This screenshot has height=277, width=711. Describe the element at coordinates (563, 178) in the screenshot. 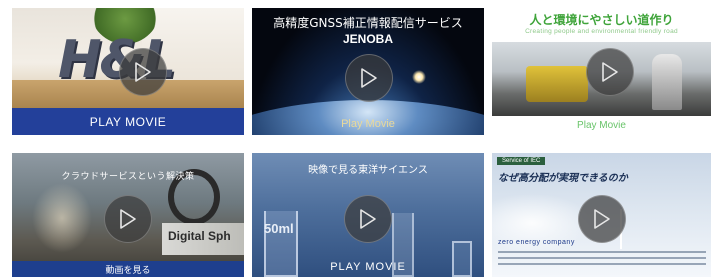

I see `video-title: なぜ高分配が実現できるのか` at that location.